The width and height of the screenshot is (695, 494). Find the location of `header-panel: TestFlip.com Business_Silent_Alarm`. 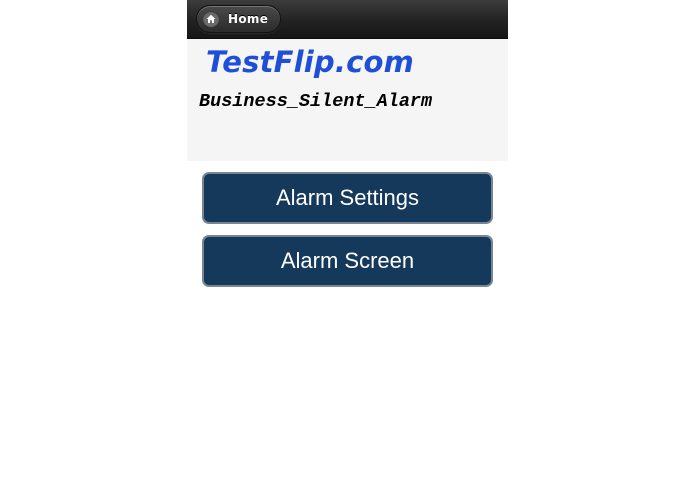

header-panel: TestFlip.com Business_Silent_Alarm is located at coordinates (347, 100).